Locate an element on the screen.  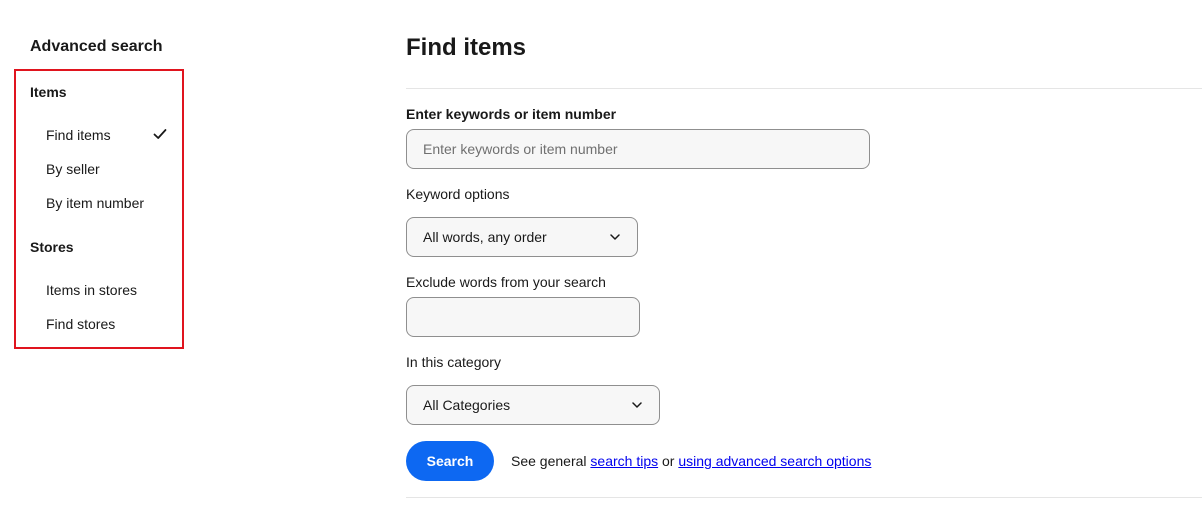
keyword-options-select: All words, any order is located at coordinates (522, 237).